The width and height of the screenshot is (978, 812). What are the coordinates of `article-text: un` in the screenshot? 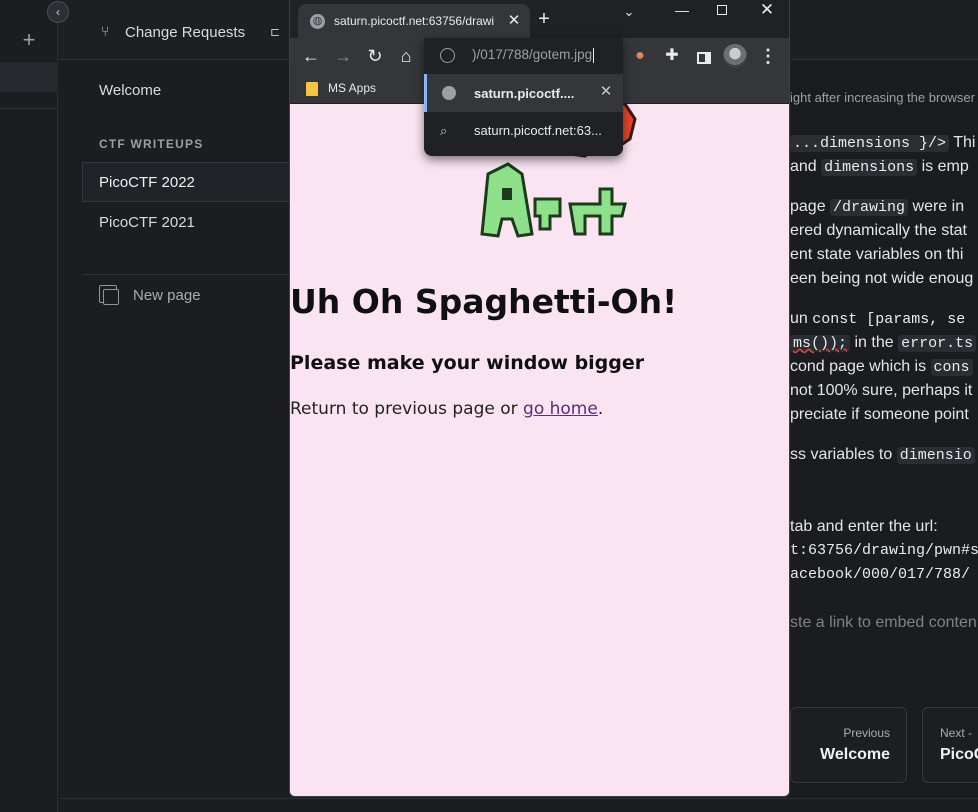 It's located at (799, 318).